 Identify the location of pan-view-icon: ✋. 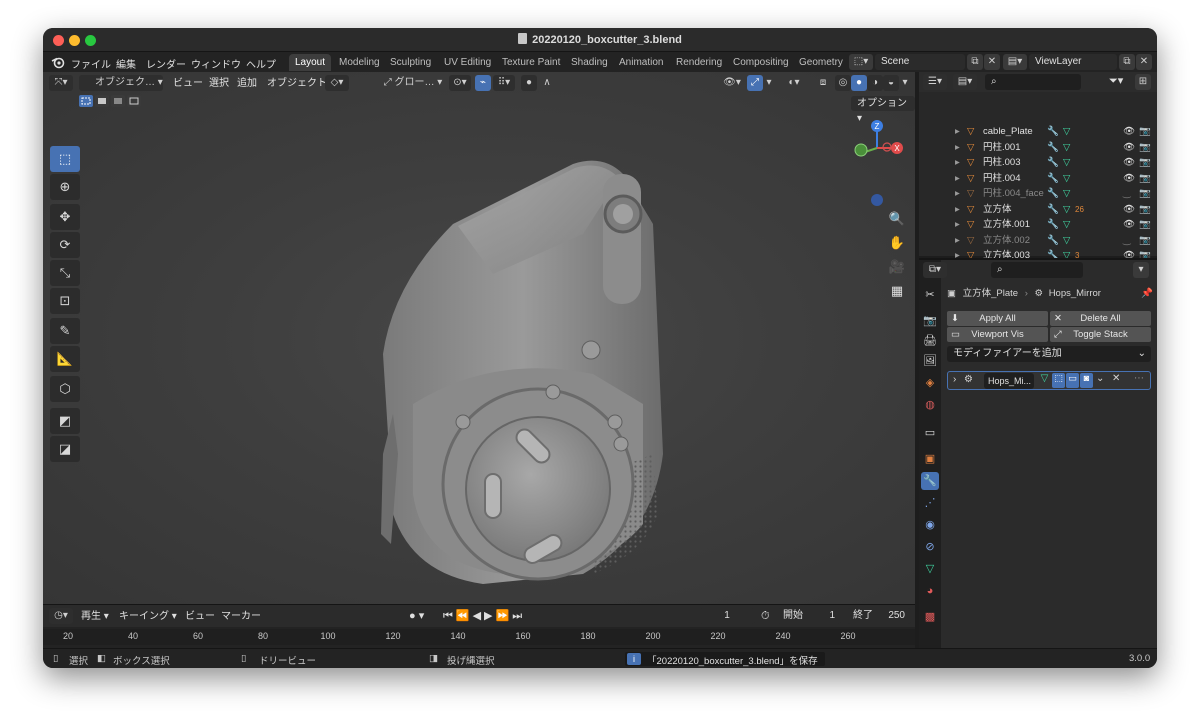
(897, 243).